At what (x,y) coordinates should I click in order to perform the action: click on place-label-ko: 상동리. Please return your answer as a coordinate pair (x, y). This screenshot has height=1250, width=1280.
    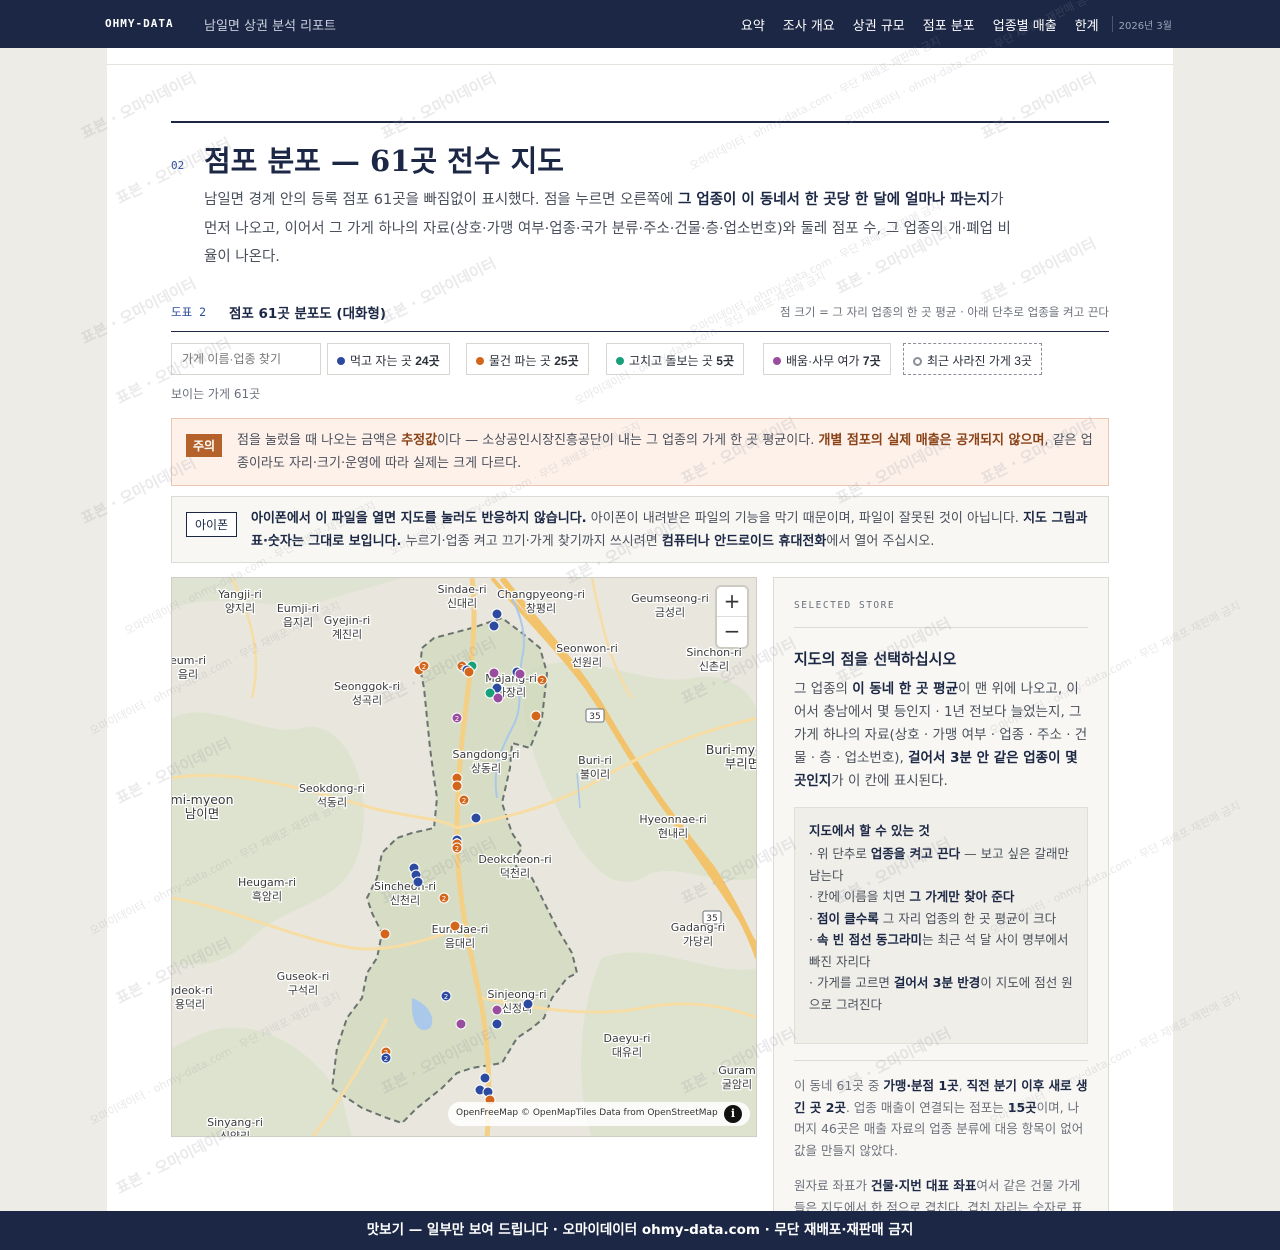
    Looking at the image, I should click on (486, 768).